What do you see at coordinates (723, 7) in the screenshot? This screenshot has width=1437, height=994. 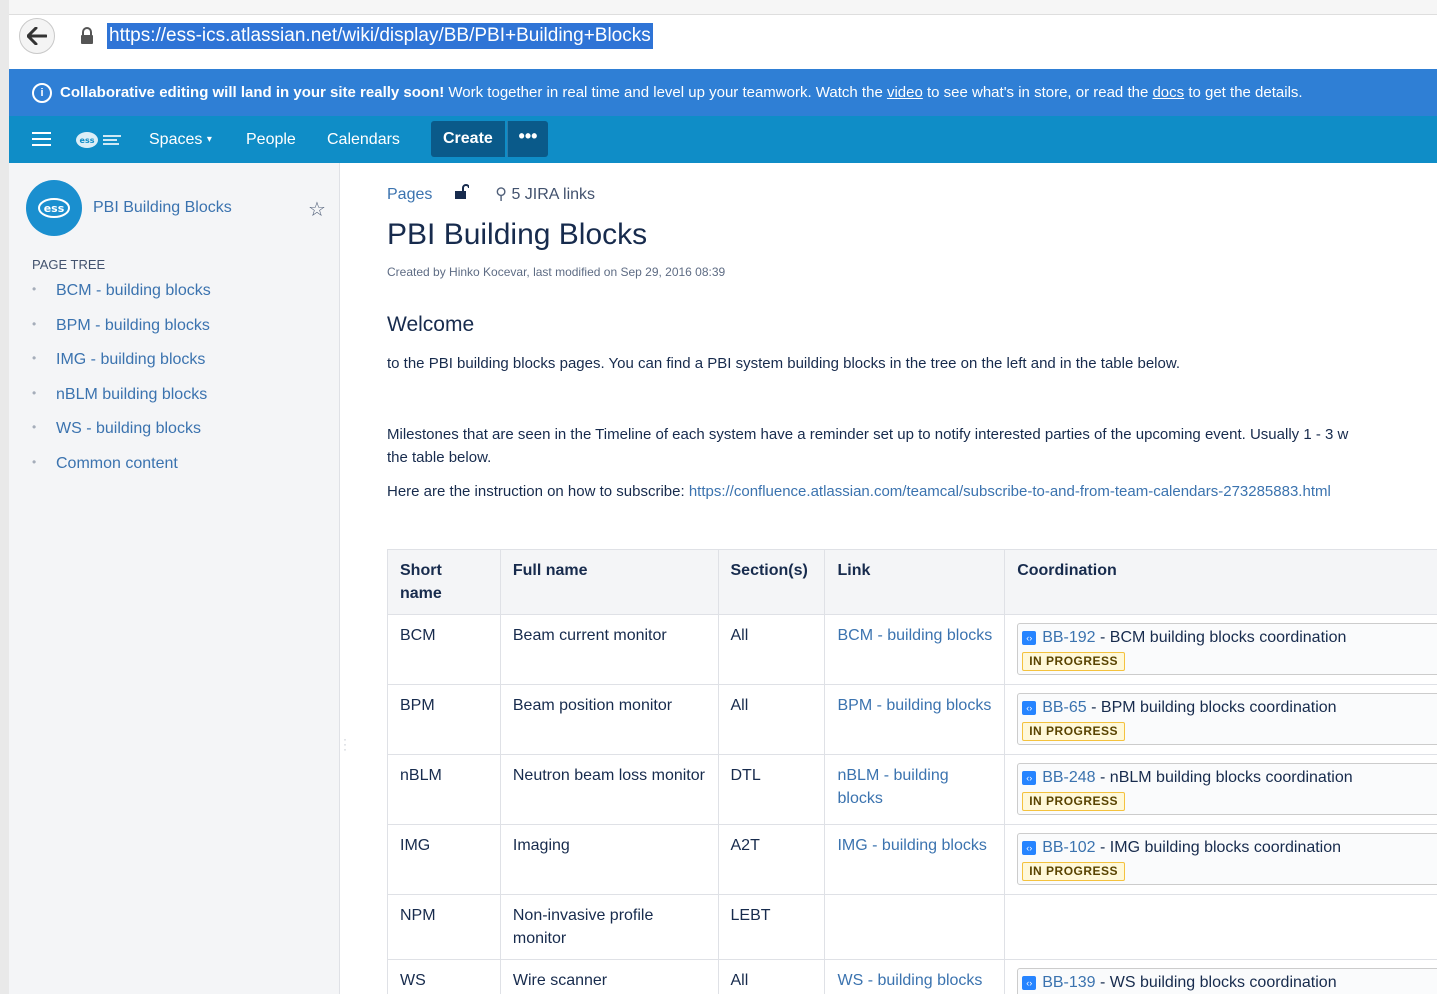 I see `browser-tab-strip` at bounding box center [723, 7].